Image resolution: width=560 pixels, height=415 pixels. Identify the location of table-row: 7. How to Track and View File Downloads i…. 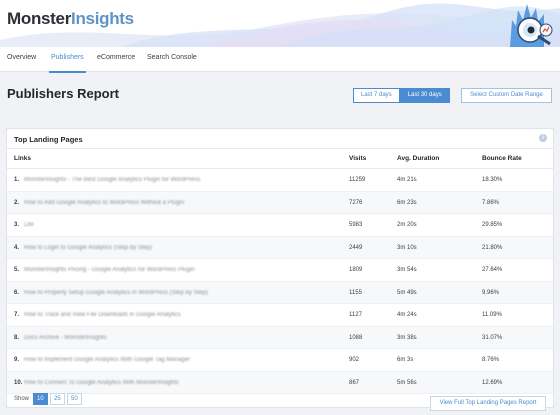
(280, 315).